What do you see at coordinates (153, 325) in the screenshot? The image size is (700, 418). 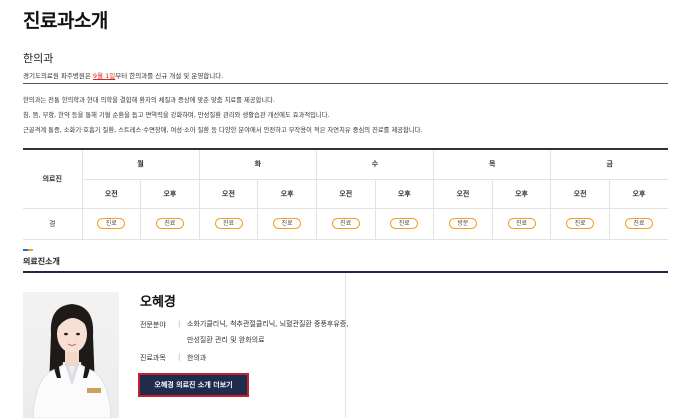 I see `specialty-label: 전문분야` at bounding box center [153, 325].